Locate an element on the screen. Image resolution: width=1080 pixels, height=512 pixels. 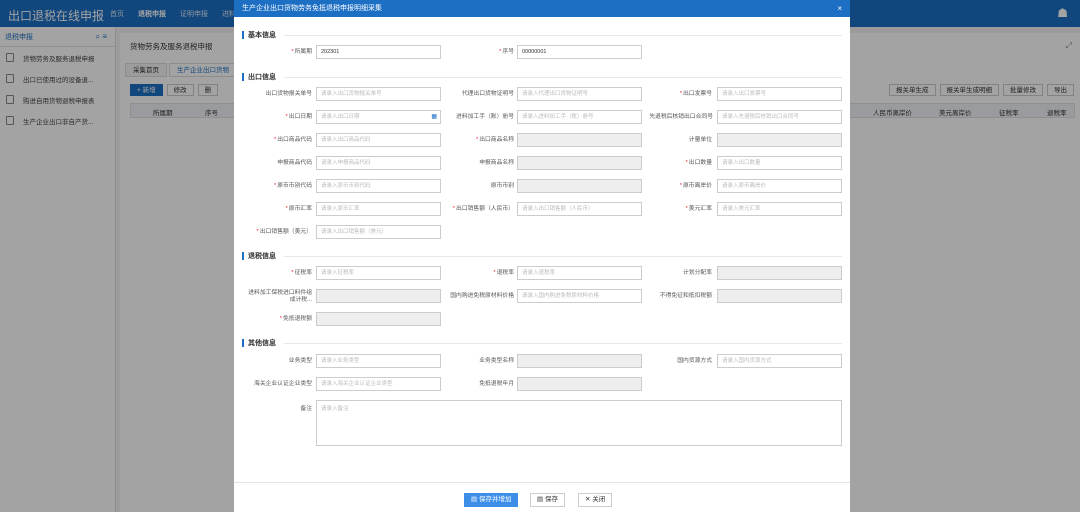
sales-usd-input: 请录入出口销售额（美元） is located at coordinates (378, 232).